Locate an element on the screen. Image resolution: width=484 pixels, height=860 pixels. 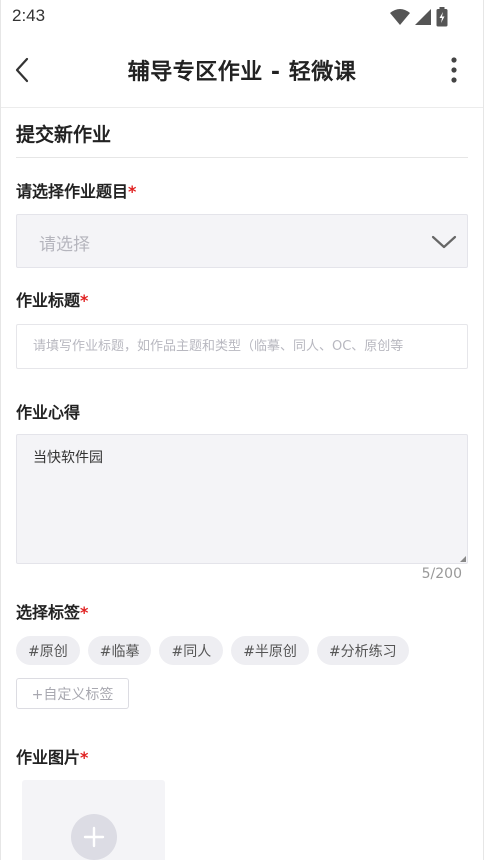
topic-label: 请选择作业题目* is located at coordinates (76, 190).